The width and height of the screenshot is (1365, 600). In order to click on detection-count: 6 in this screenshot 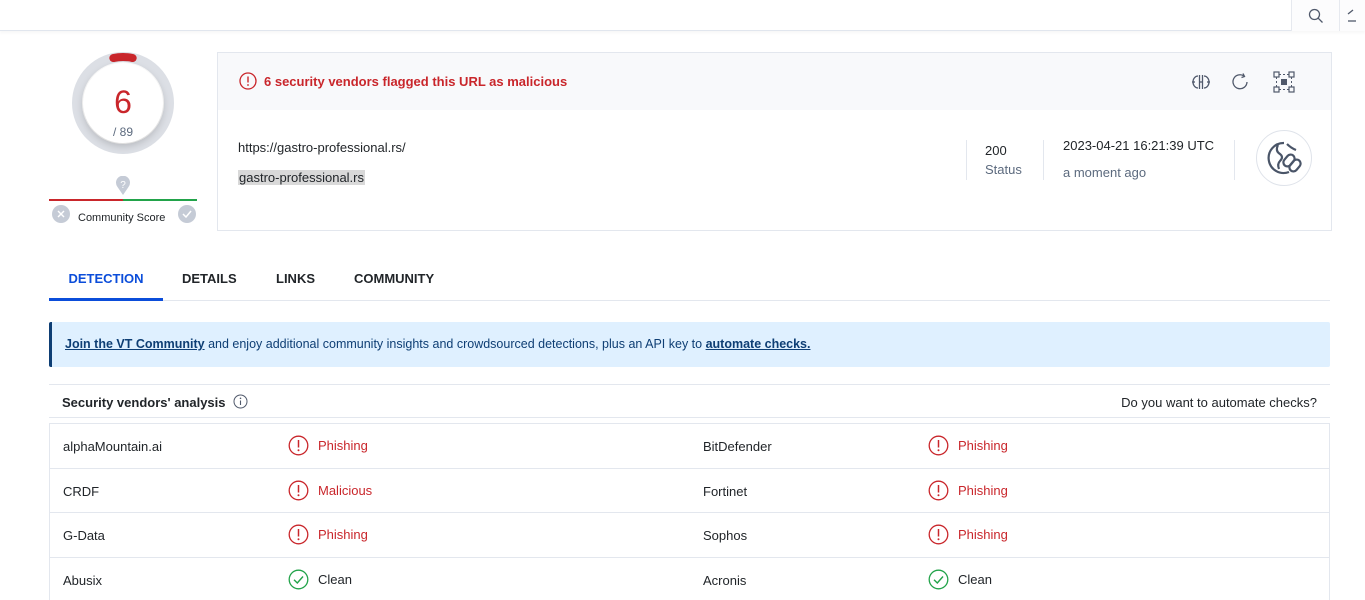, I will do `click(123, 102)`.